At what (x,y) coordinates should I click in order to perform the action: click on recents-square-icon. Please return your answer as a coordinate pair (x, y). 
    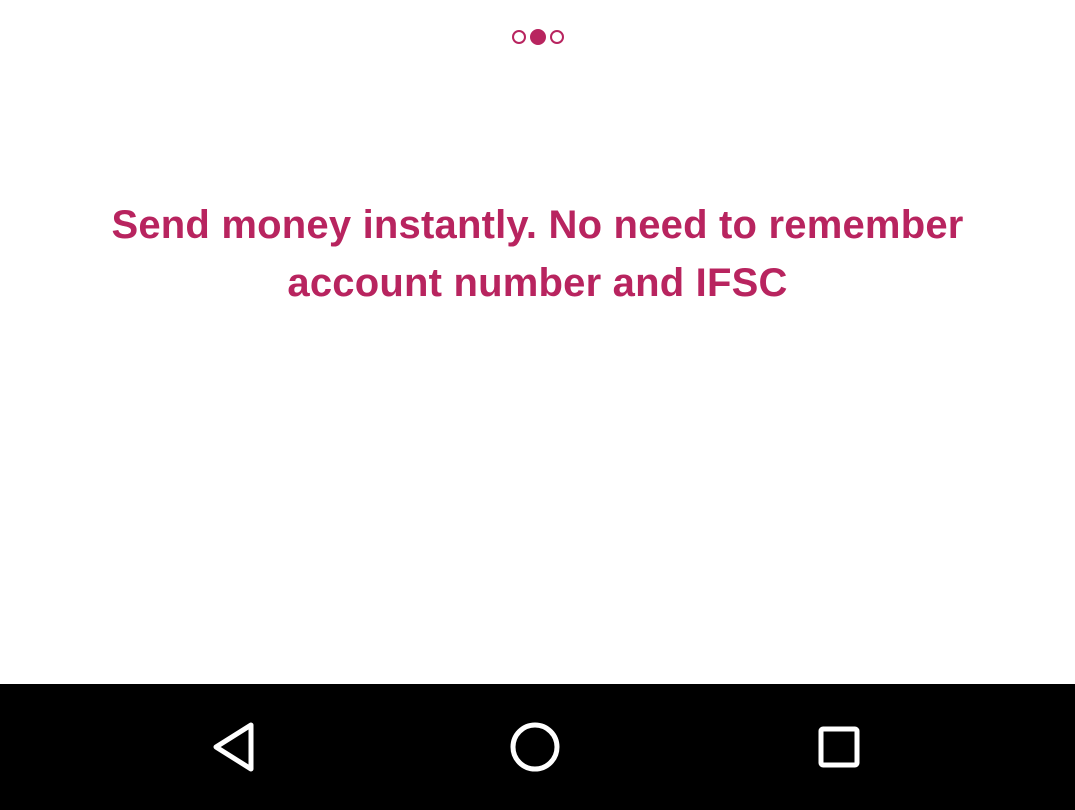
    Looking at the image, I should click on (839, 747).